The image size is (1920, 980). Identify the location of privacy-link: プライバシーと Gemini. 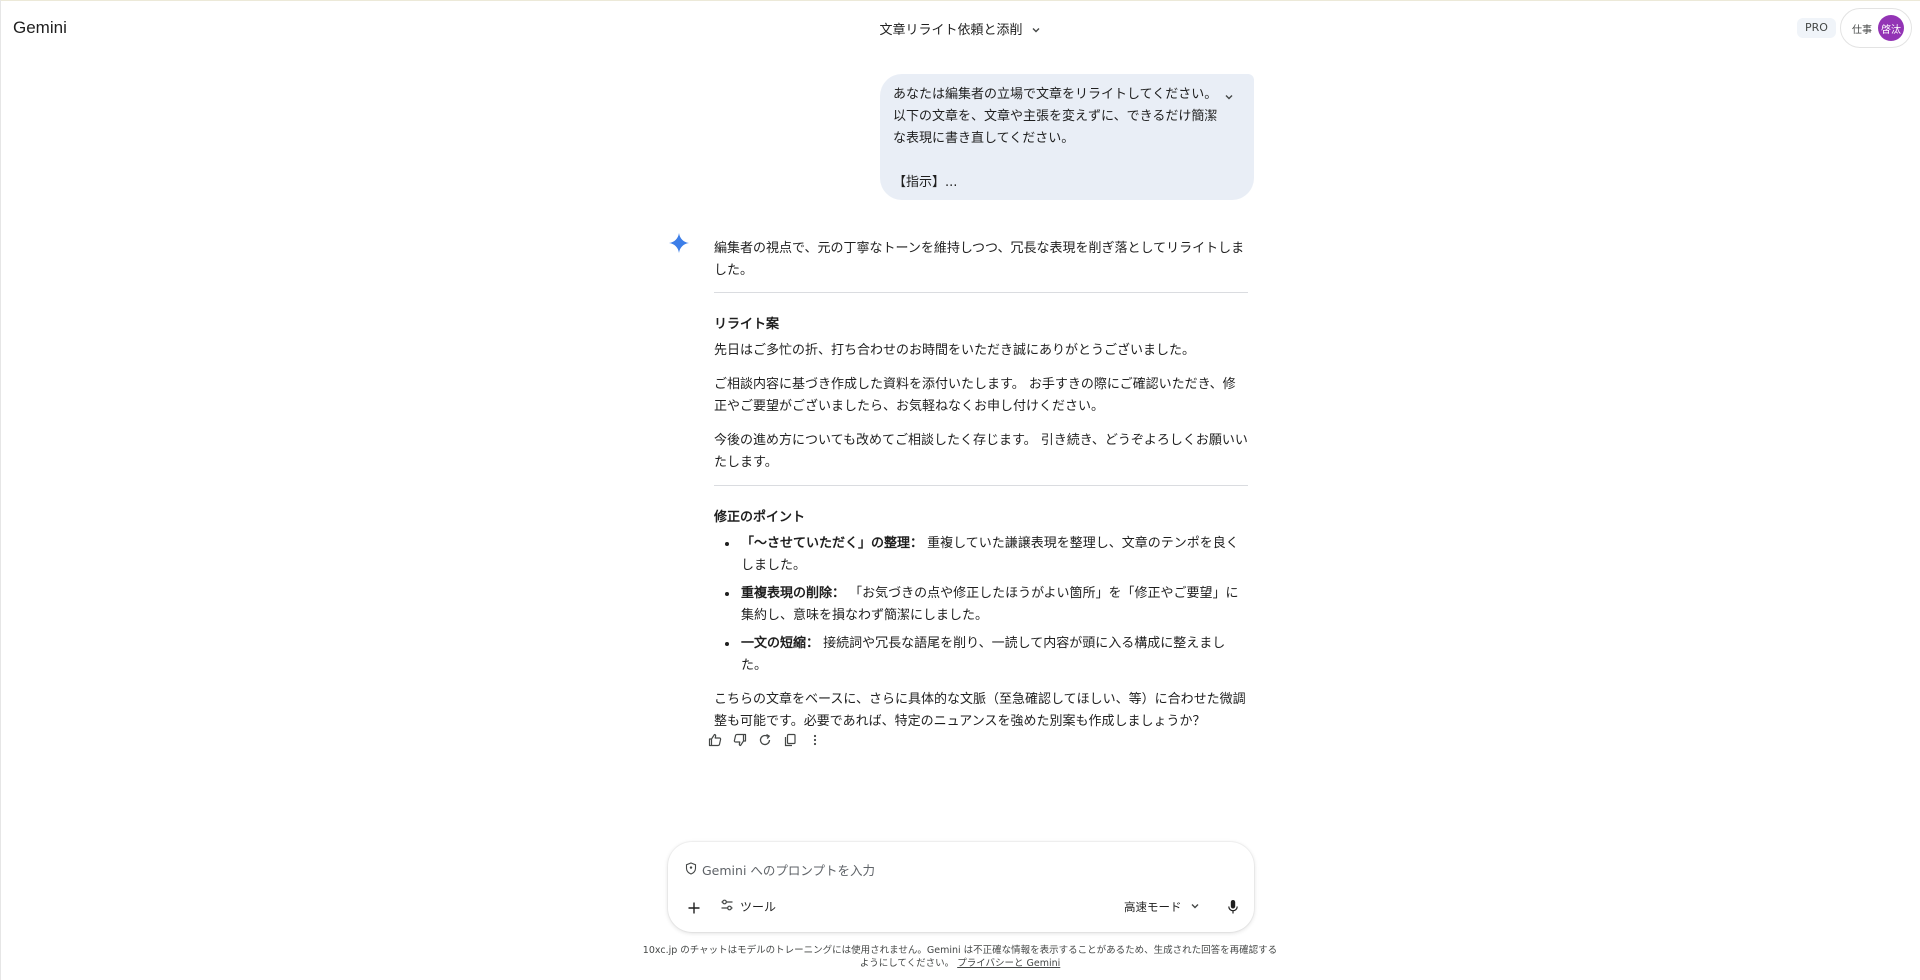
(1008, 963).